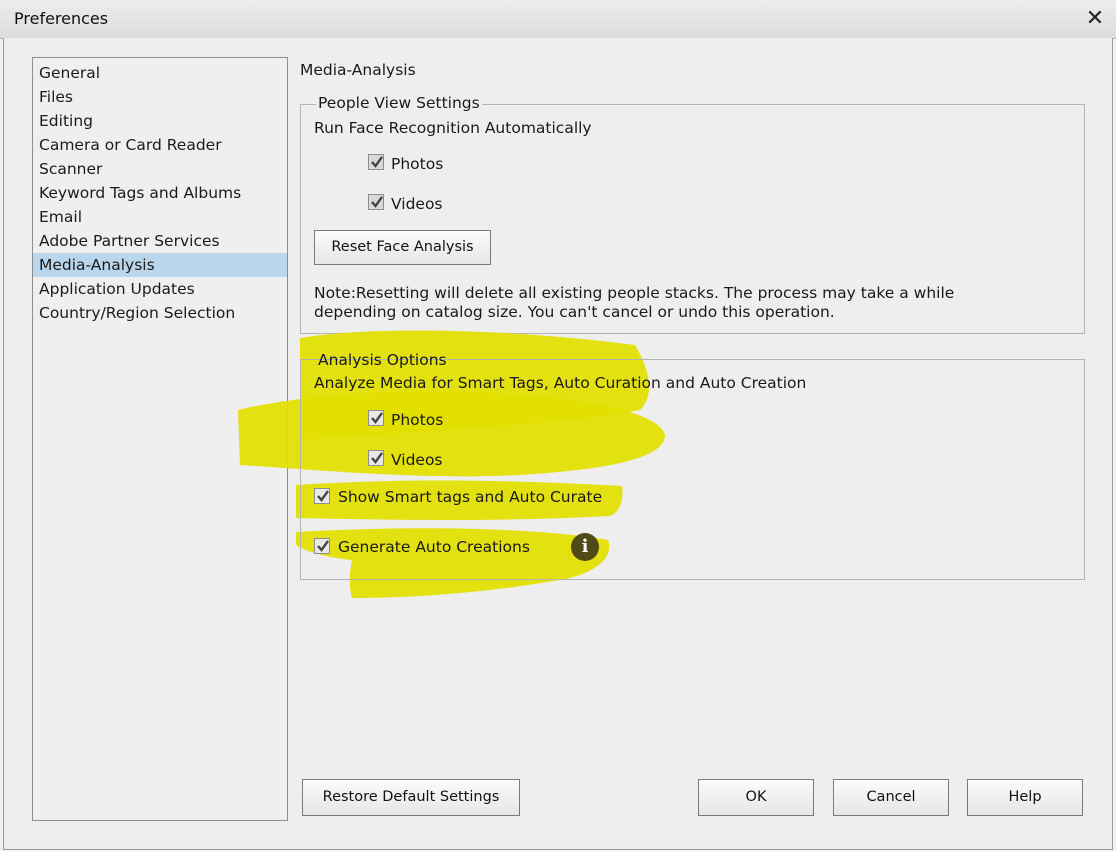 The width and height of the screenshot is (1116, 851). I want to click on people-videos-checkbox, so click(376, 202).